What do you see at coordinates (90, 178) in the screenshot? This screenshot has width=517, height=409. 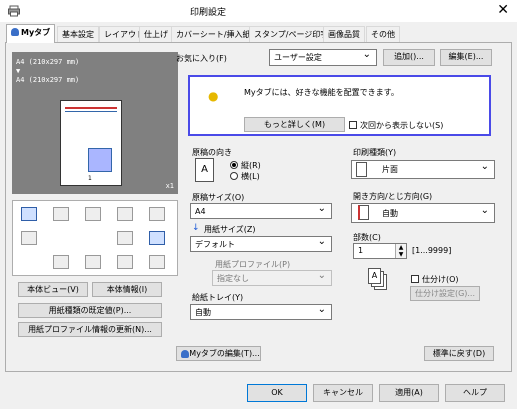 I see `preview-page-number: 1` at bounding box center [90, 178].